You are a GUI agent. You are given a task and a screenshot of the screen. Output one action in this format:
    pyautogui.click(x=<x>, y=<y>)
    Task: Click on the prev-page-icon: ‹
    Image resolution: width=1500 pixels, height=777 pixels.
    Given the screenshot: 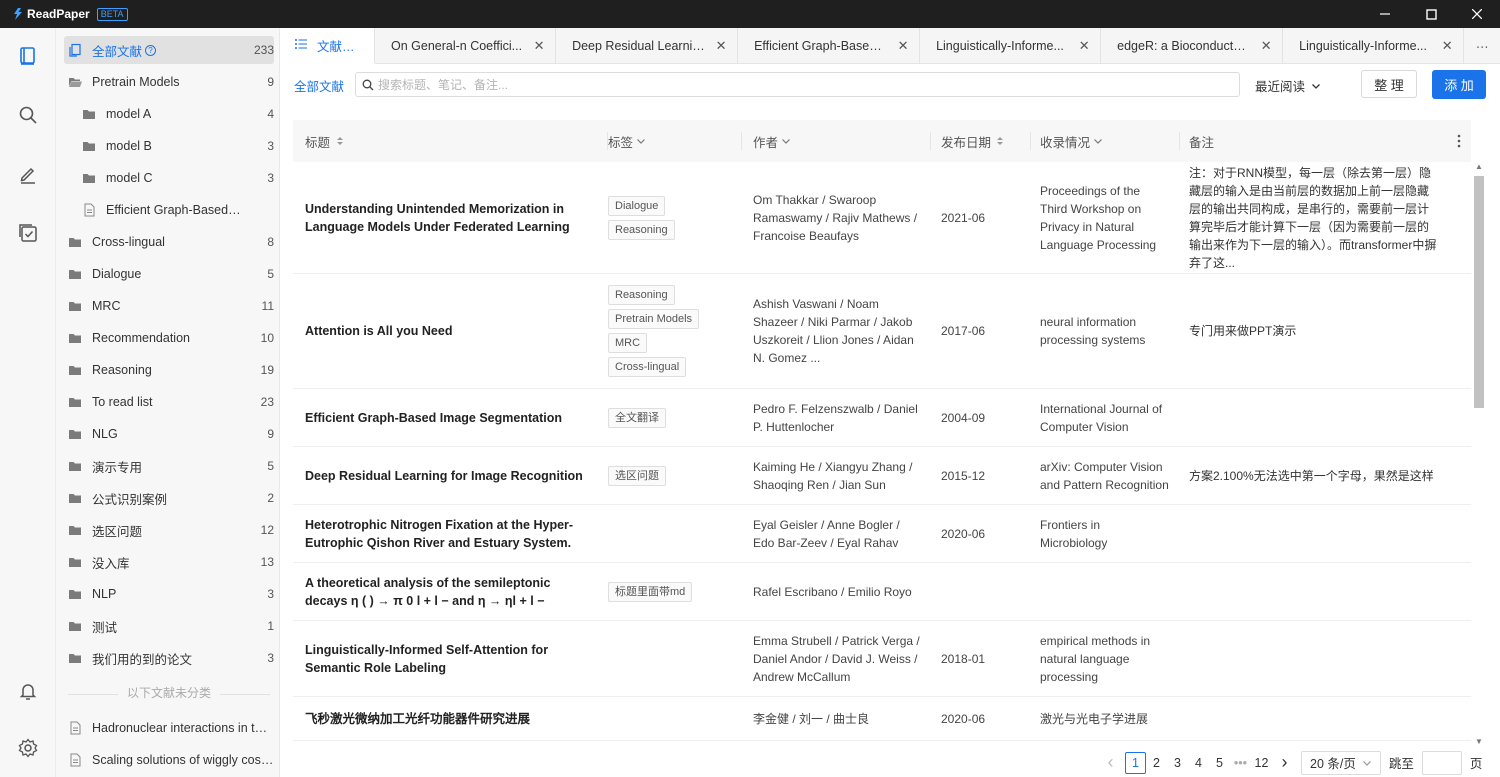 What is the action you would take?
    pyautogui.click(x=1110, y=763)
    